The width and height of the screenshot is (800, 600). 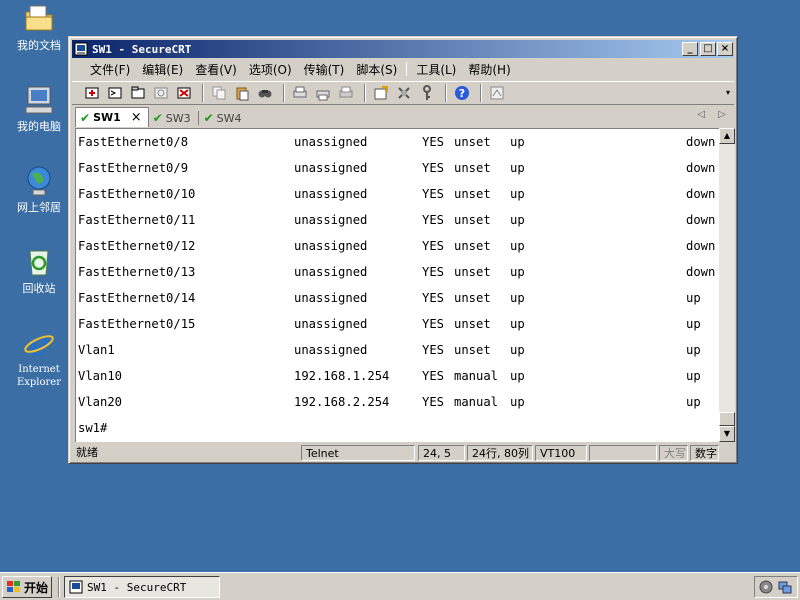 What do you see at coordinates (162, 69) in the screenshot?
I see `menu-edit: 编辑(E)` at bounding box center [162, 69].